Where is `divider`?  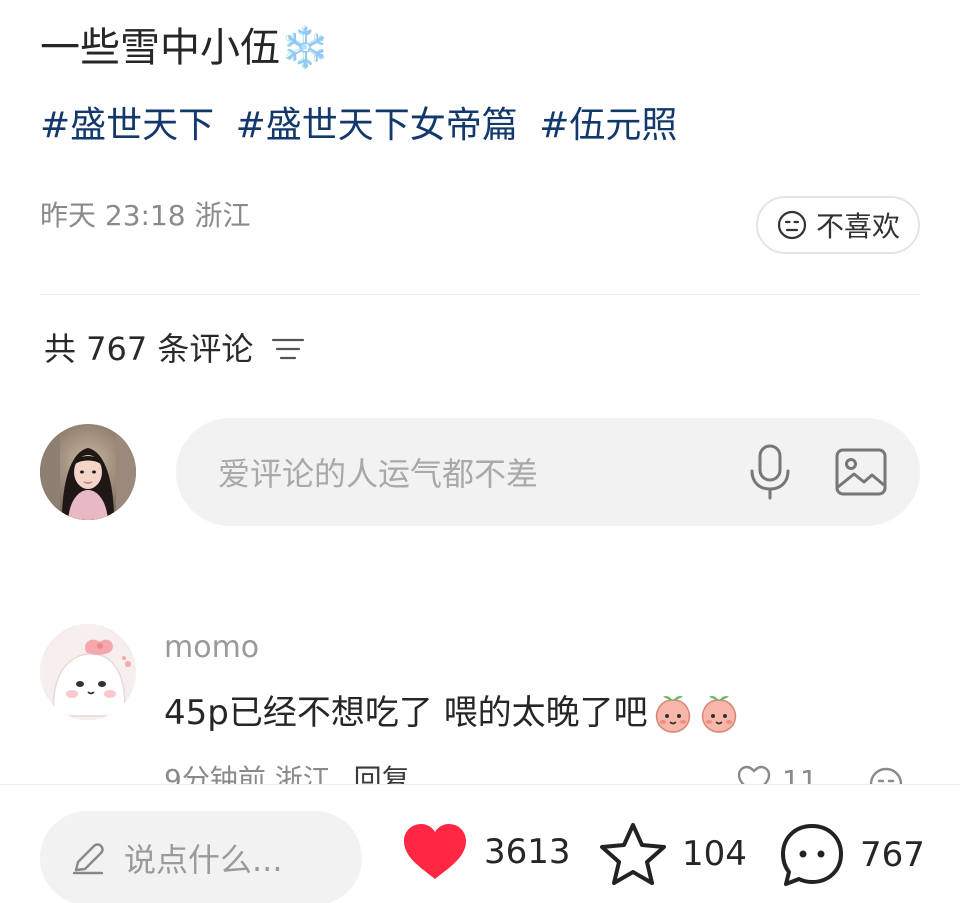 divider is located at coordinates (480, 294).